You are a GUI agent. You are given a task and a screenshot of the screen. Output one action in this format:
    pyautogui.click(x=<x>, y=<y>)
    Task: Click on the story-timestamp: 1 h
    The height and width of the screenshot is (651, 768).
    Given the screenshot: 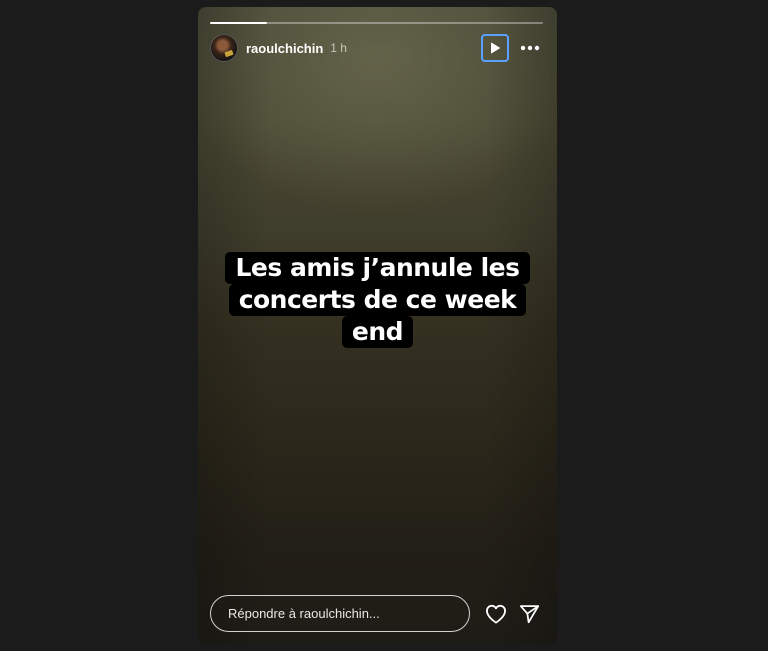 What is the action you would take?
    pyautogui.click(x=338, y=48)
    